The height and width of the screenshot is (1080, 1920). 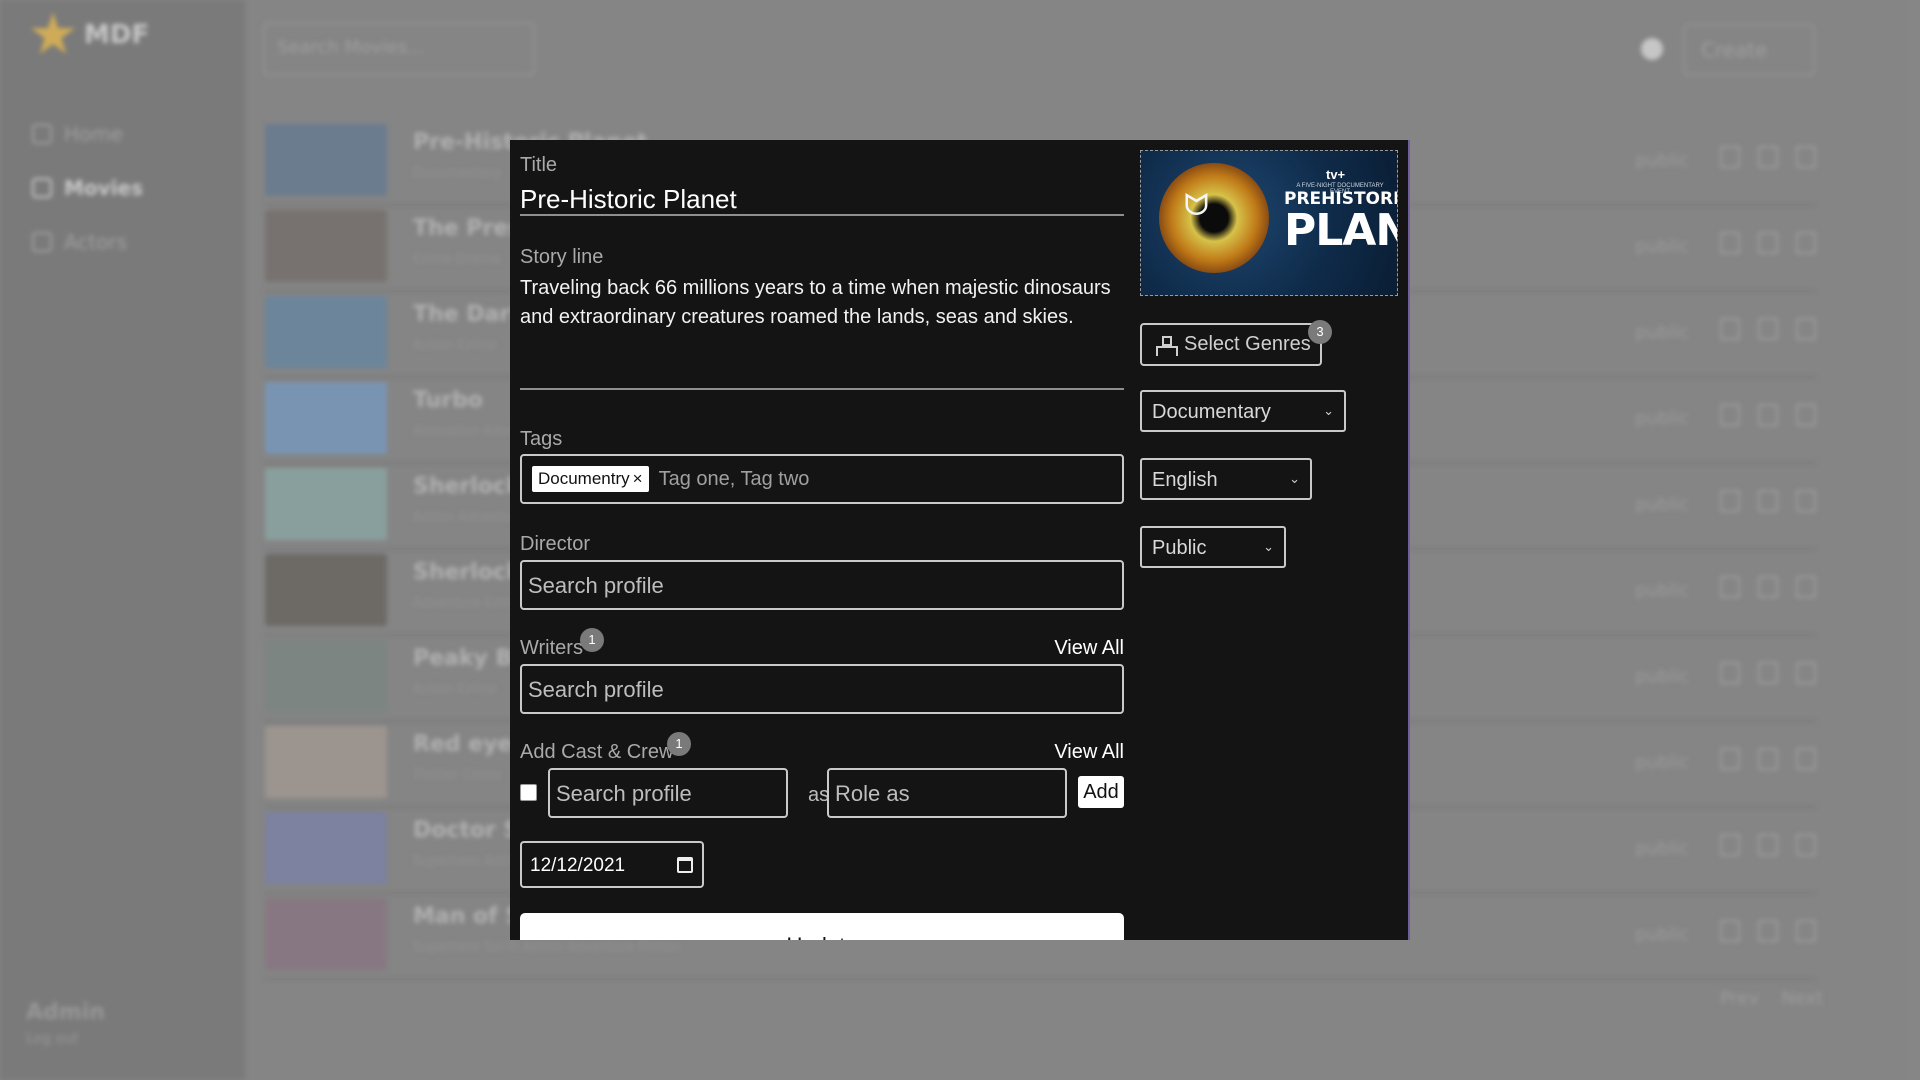 What do you see at coordinates (822, 479) in the screenshot?
I see `tags-input: Documentry × Tag one, Tag two` at bounding box center [822, 479].